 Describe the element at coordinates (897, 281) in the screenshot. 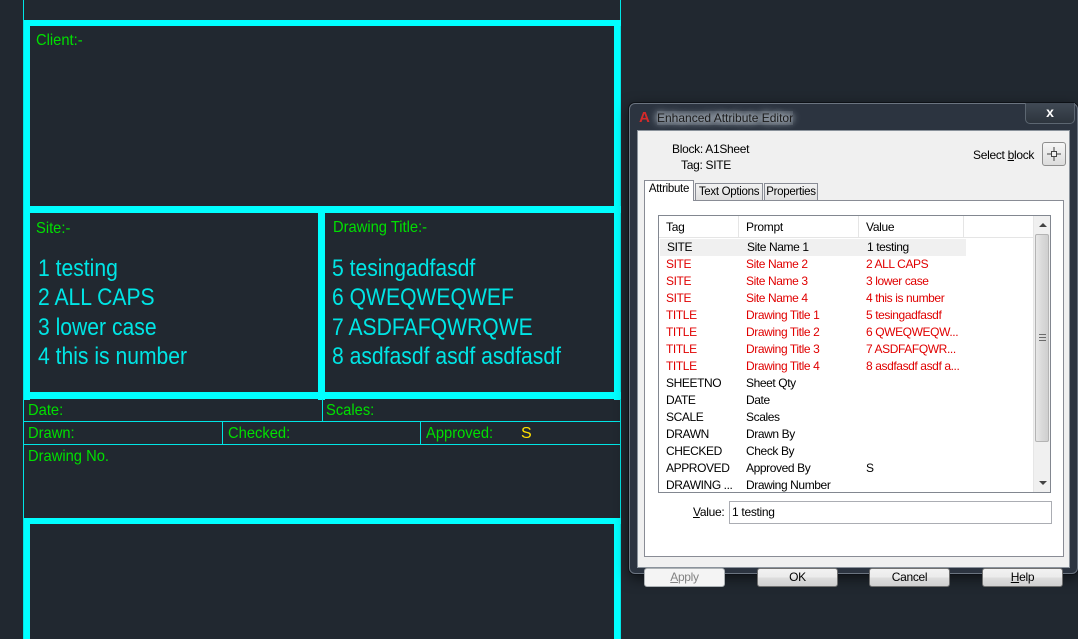

I see `attribute-value-cell: 3 lower case` at that location.